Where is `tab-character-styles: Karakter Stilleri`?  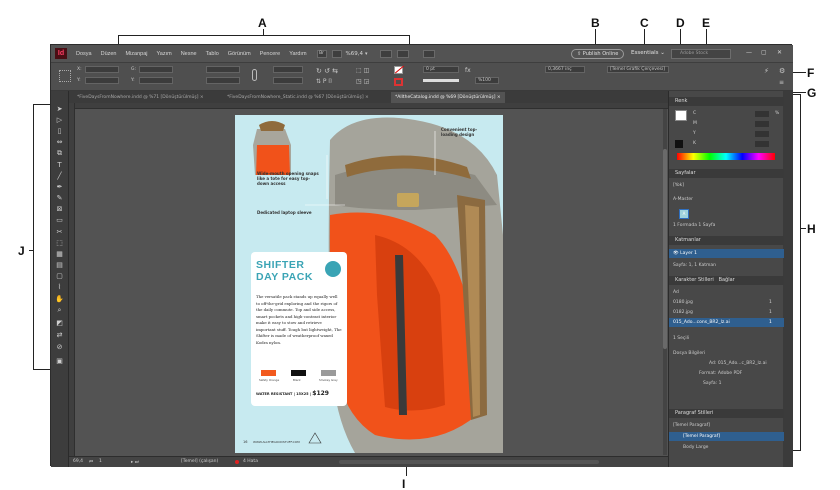 tab-character-styles: Karakter Stilleri is located at coordinates (694, 280).